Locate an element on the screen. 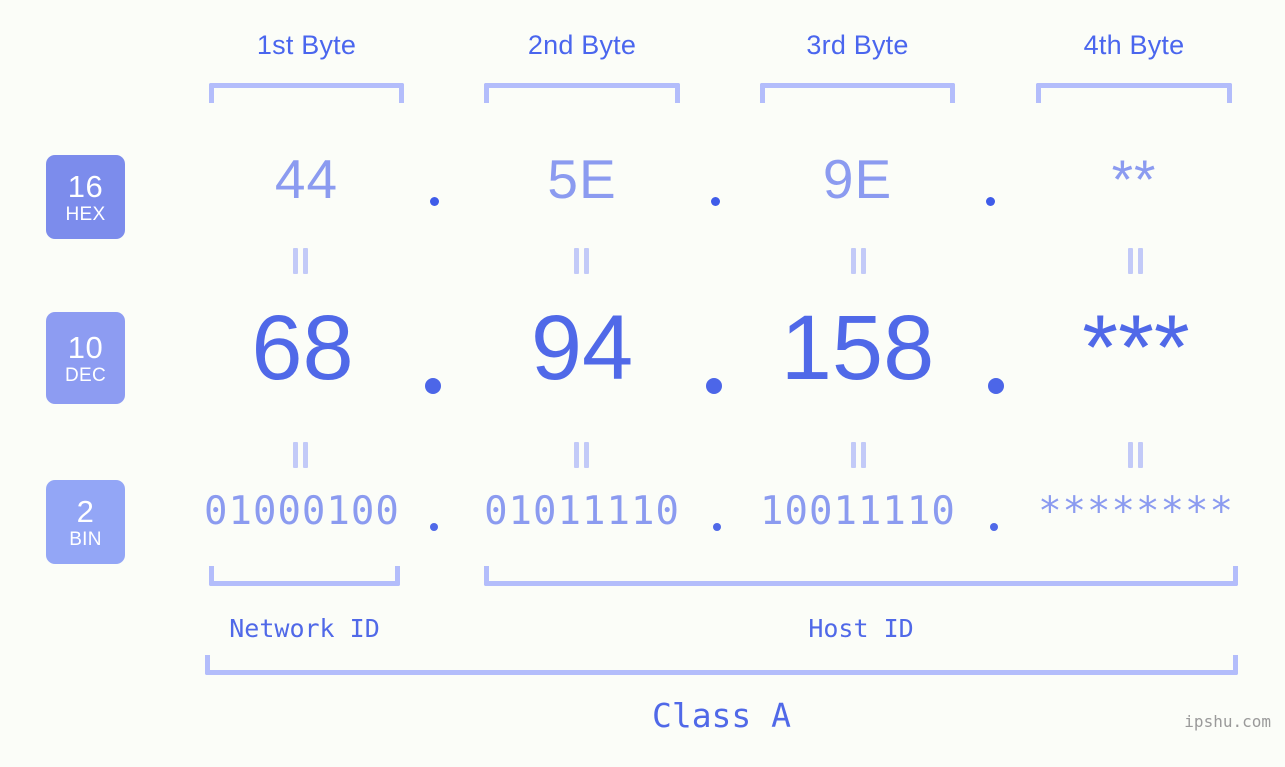  dec-octet-2: 94 is located at coordinates (582, 348).